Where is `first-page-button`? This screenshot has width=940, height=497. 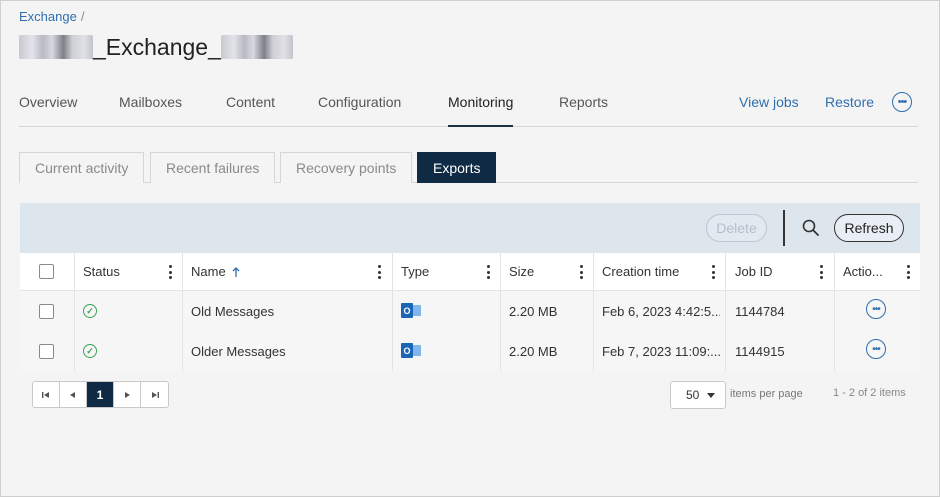
first-page-button is located at coordinates (46, 394).